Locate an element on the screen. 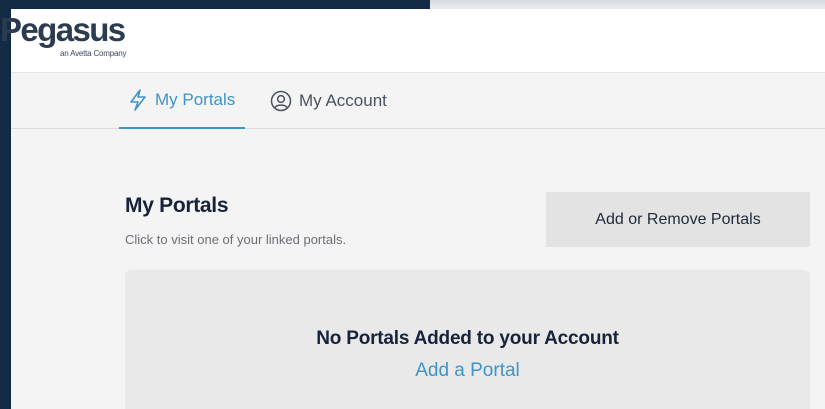 This screenshot has width=825, height=409. logo-wordmark: Pegasus is located at coordinates (63, 29).